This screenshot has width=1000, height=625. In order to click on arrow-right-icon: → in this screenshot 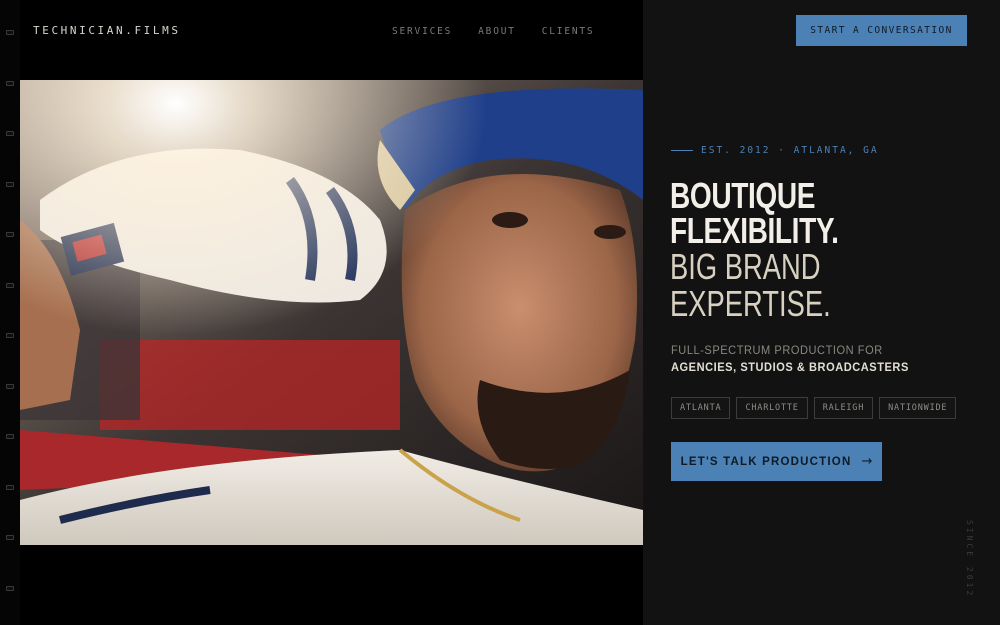, I will do `click(867, 461)`.